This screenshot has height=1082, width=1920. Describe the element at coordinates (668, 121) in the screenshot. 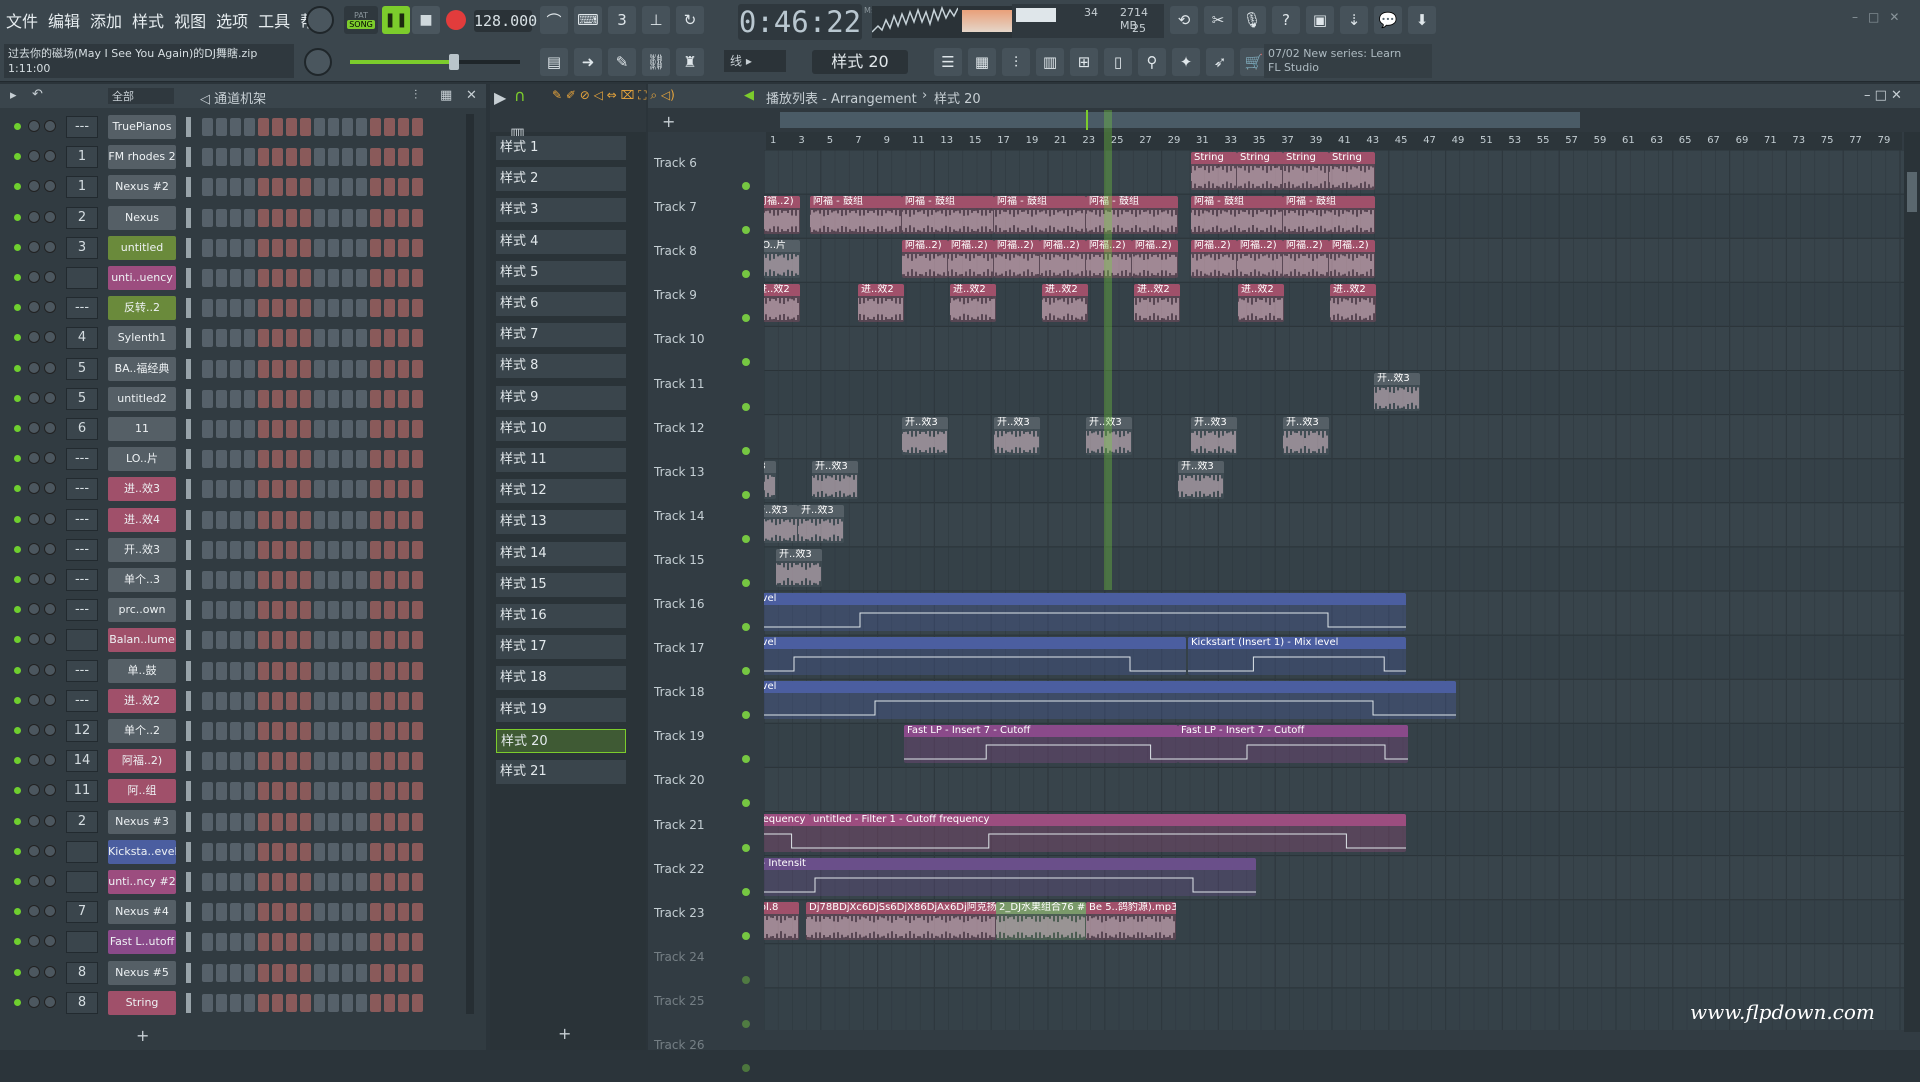

I see `add-track-icon: +` at that location.